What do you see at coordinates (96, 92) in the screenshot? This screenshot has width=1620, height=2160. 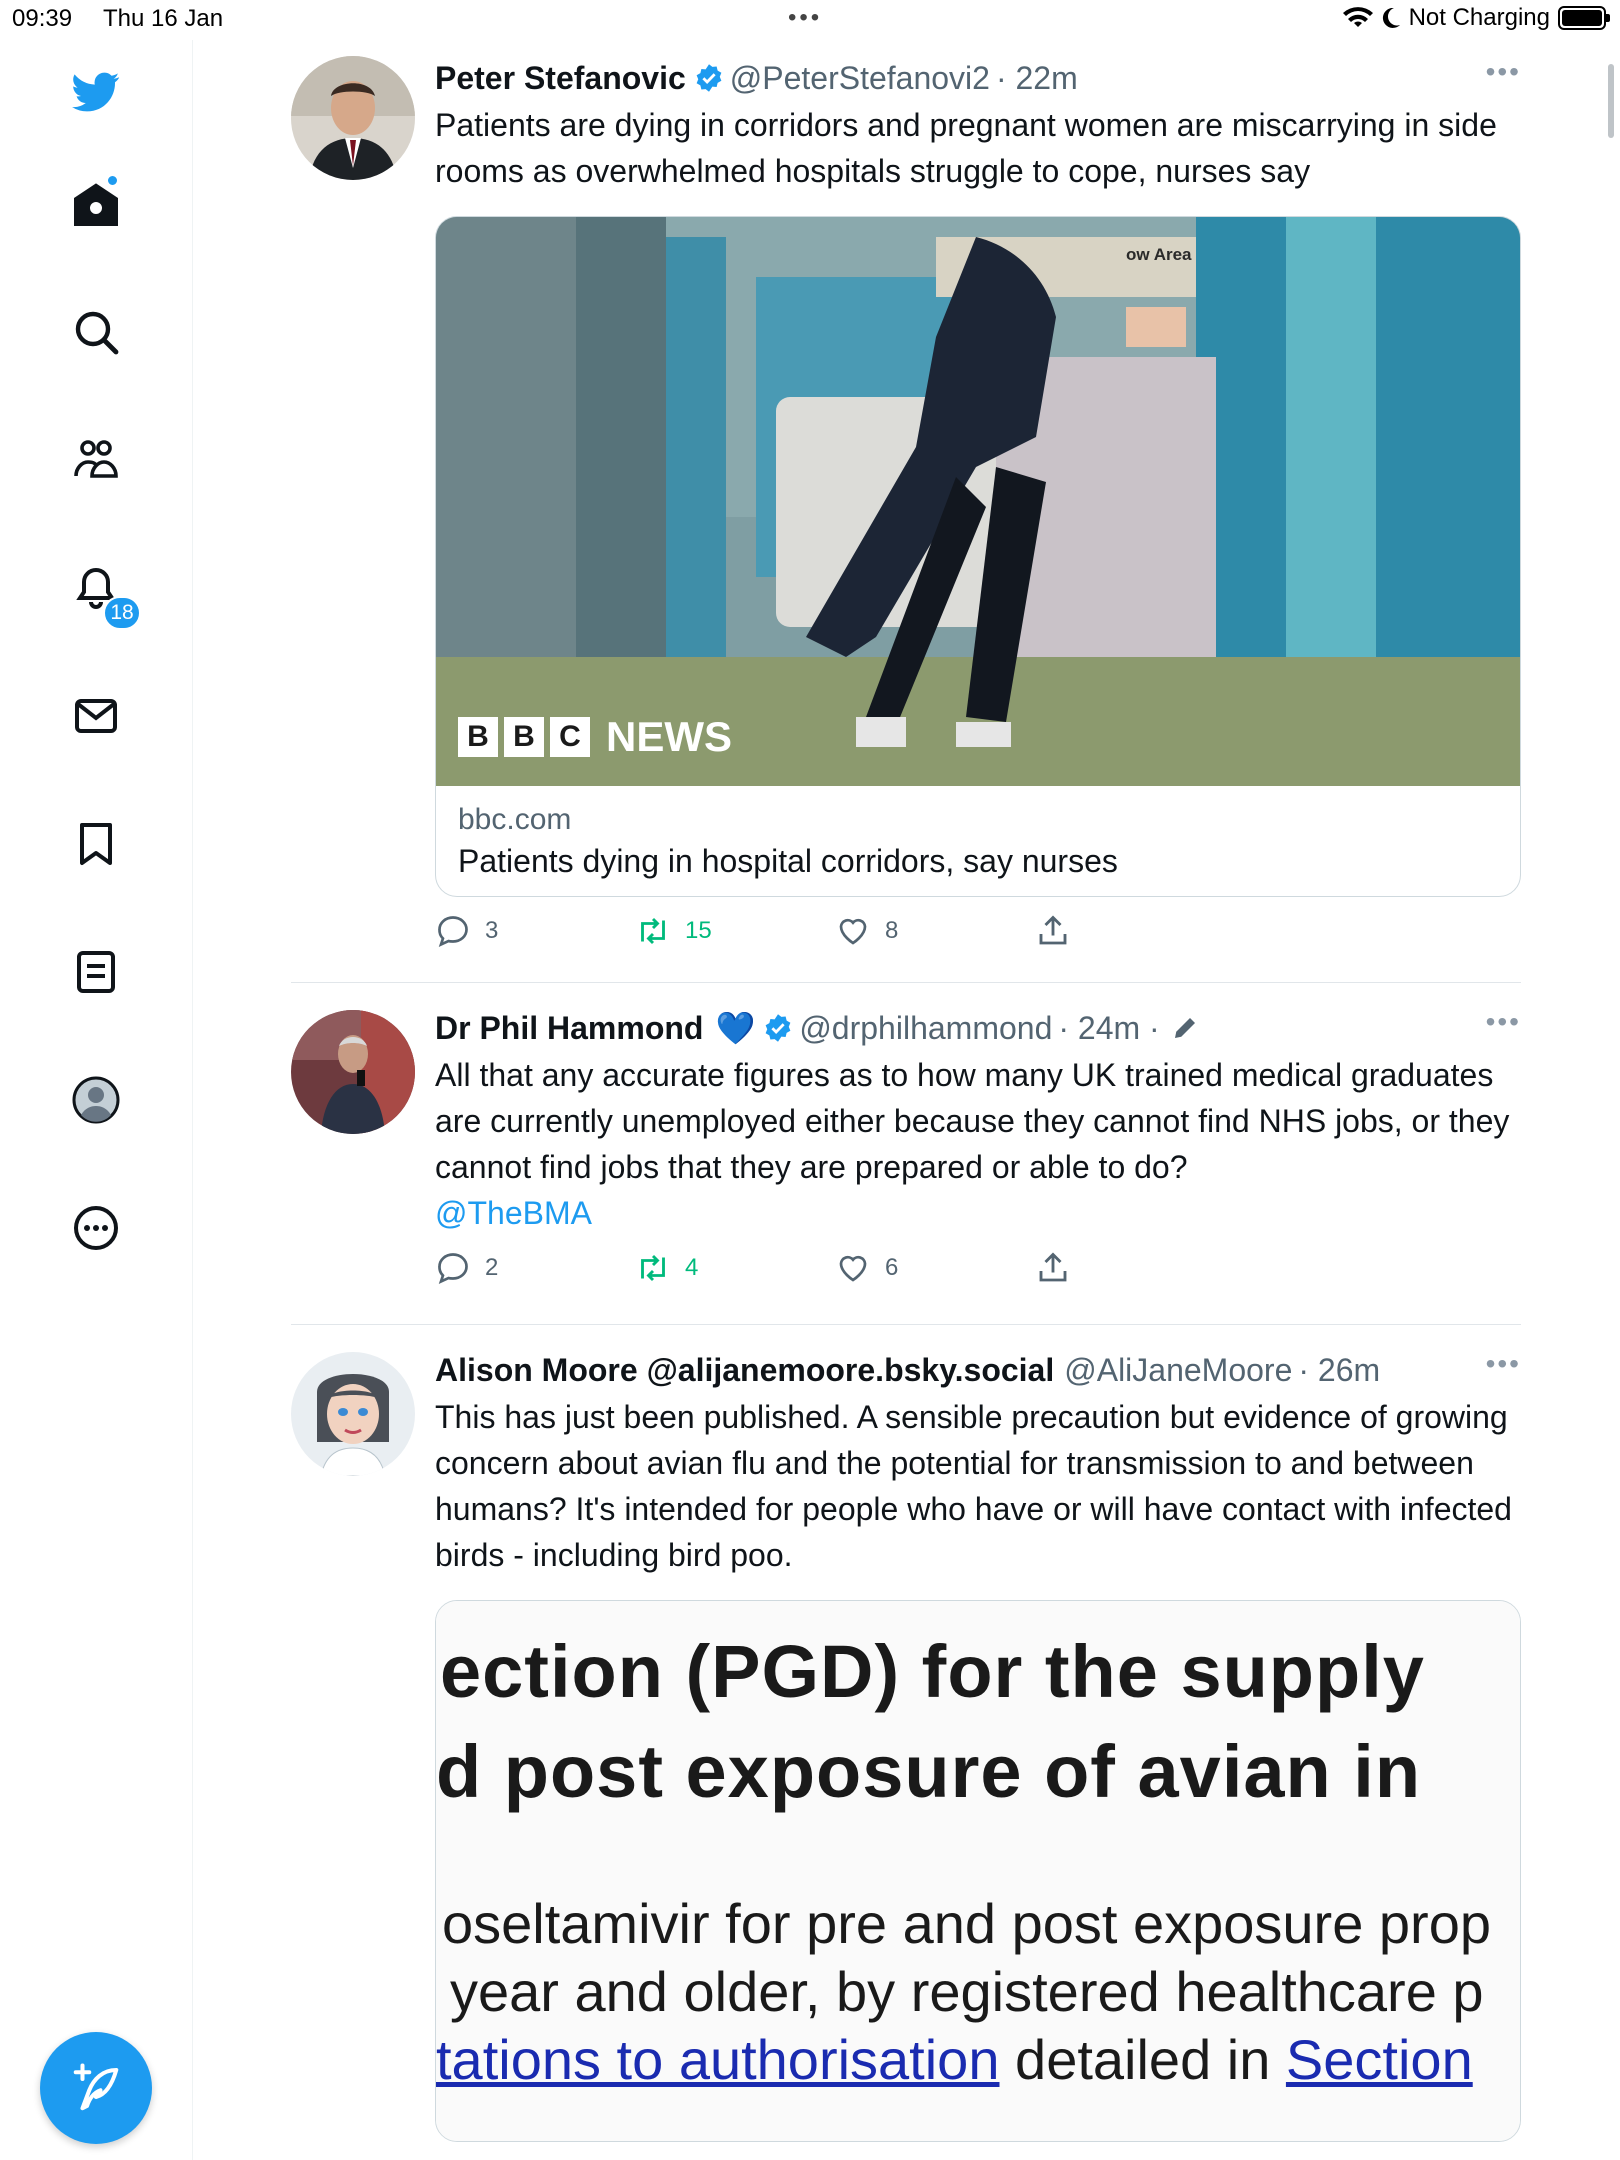 I see `twitter-logo-icon` at bounding box center [96, 92].